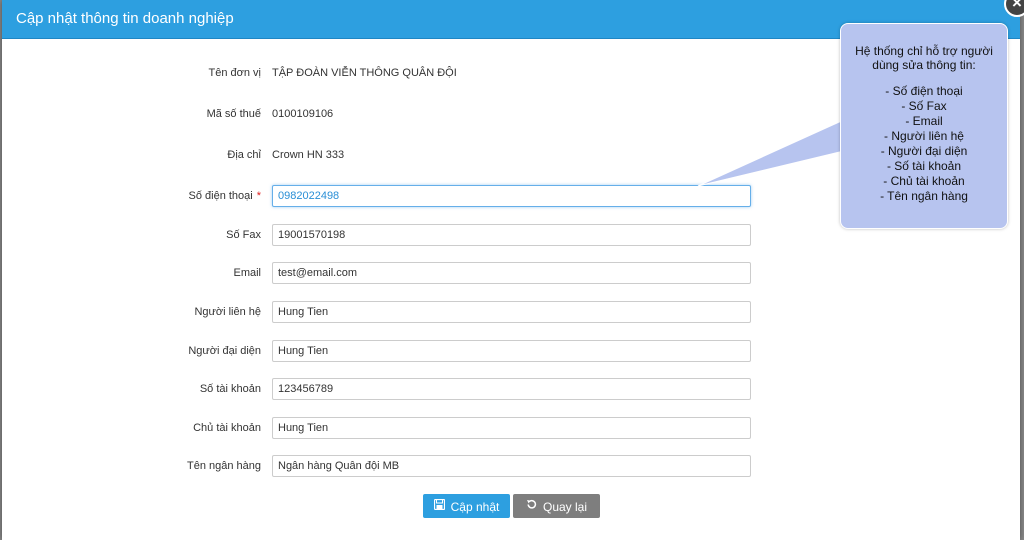 This screenshot has width=1024, height=540. I want to click on bank-name-input, so click(511, 466).